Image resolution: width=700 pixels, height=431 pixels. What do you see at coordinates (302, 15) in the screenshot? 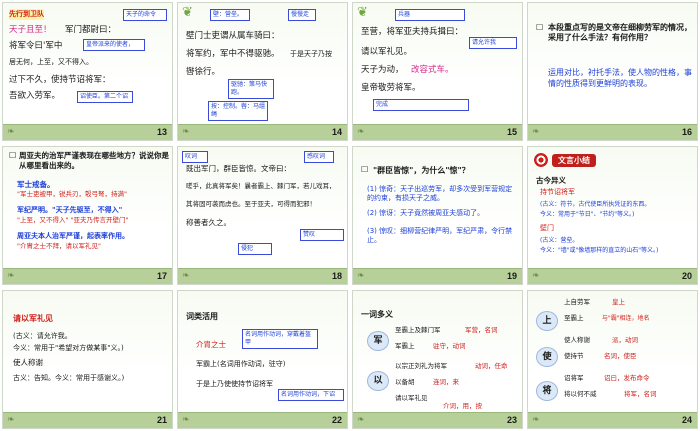
I see `annotation-box: 慢慢走` at bounding box center [302, 15].